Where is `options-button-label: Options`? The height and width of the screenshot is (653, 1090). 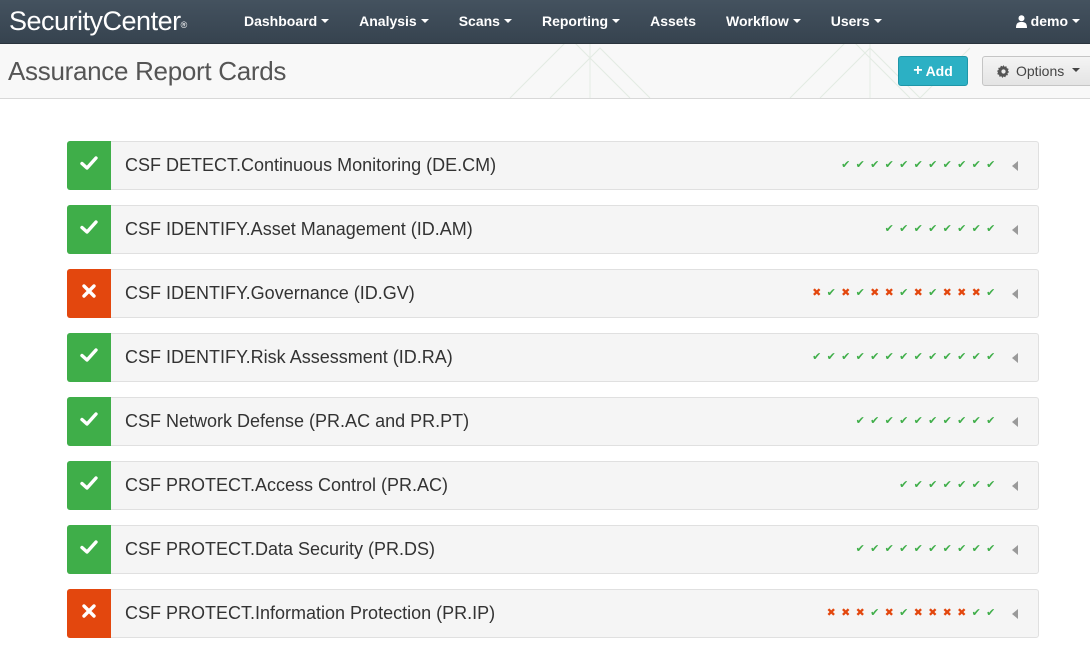 options-button-label: Options is located at coordinates (1040, 71).